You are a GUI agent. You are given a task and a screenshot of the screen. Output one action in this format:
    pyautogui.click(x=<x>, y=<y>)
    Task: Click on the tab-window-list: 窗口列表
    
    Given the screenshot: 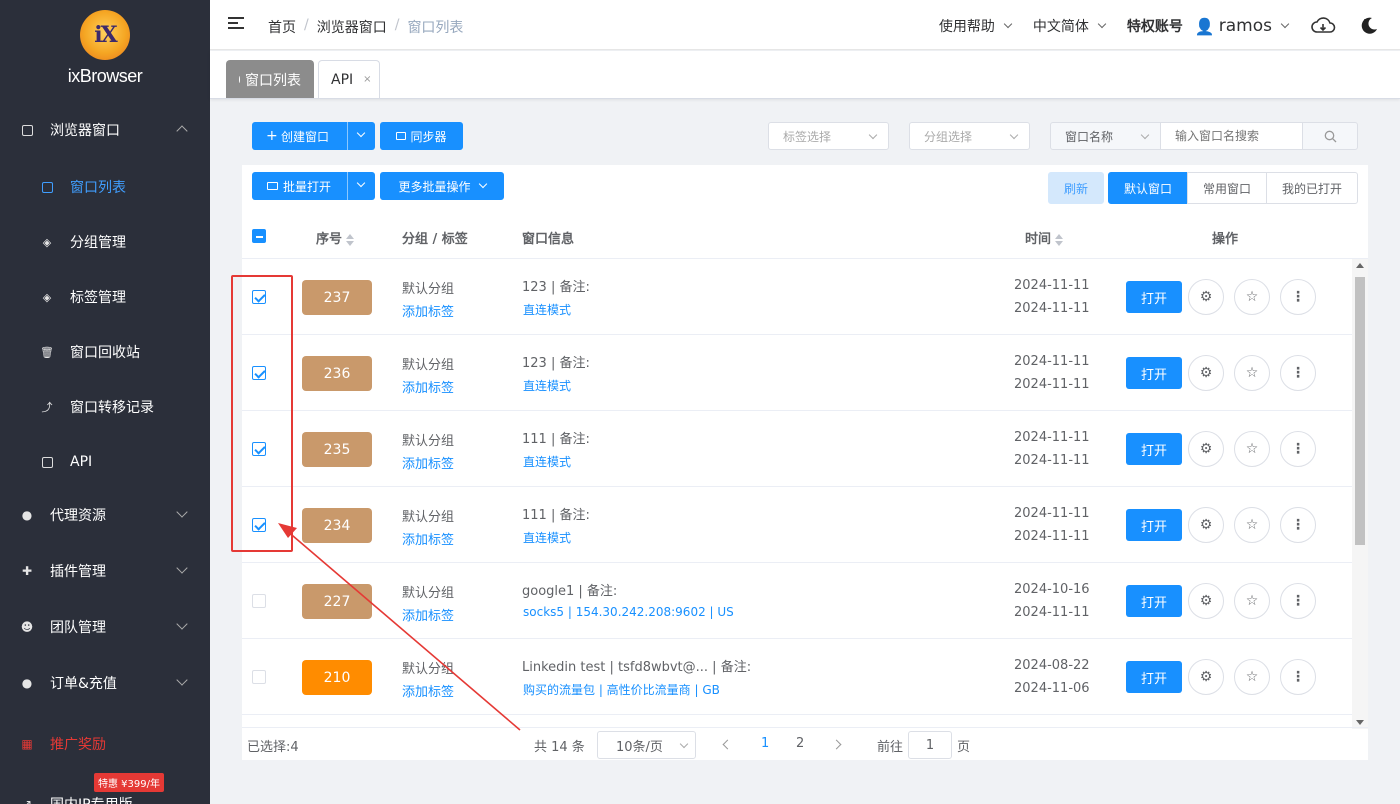 What is the action you would take?
    pyautogui.click(x=270, y=79)
    